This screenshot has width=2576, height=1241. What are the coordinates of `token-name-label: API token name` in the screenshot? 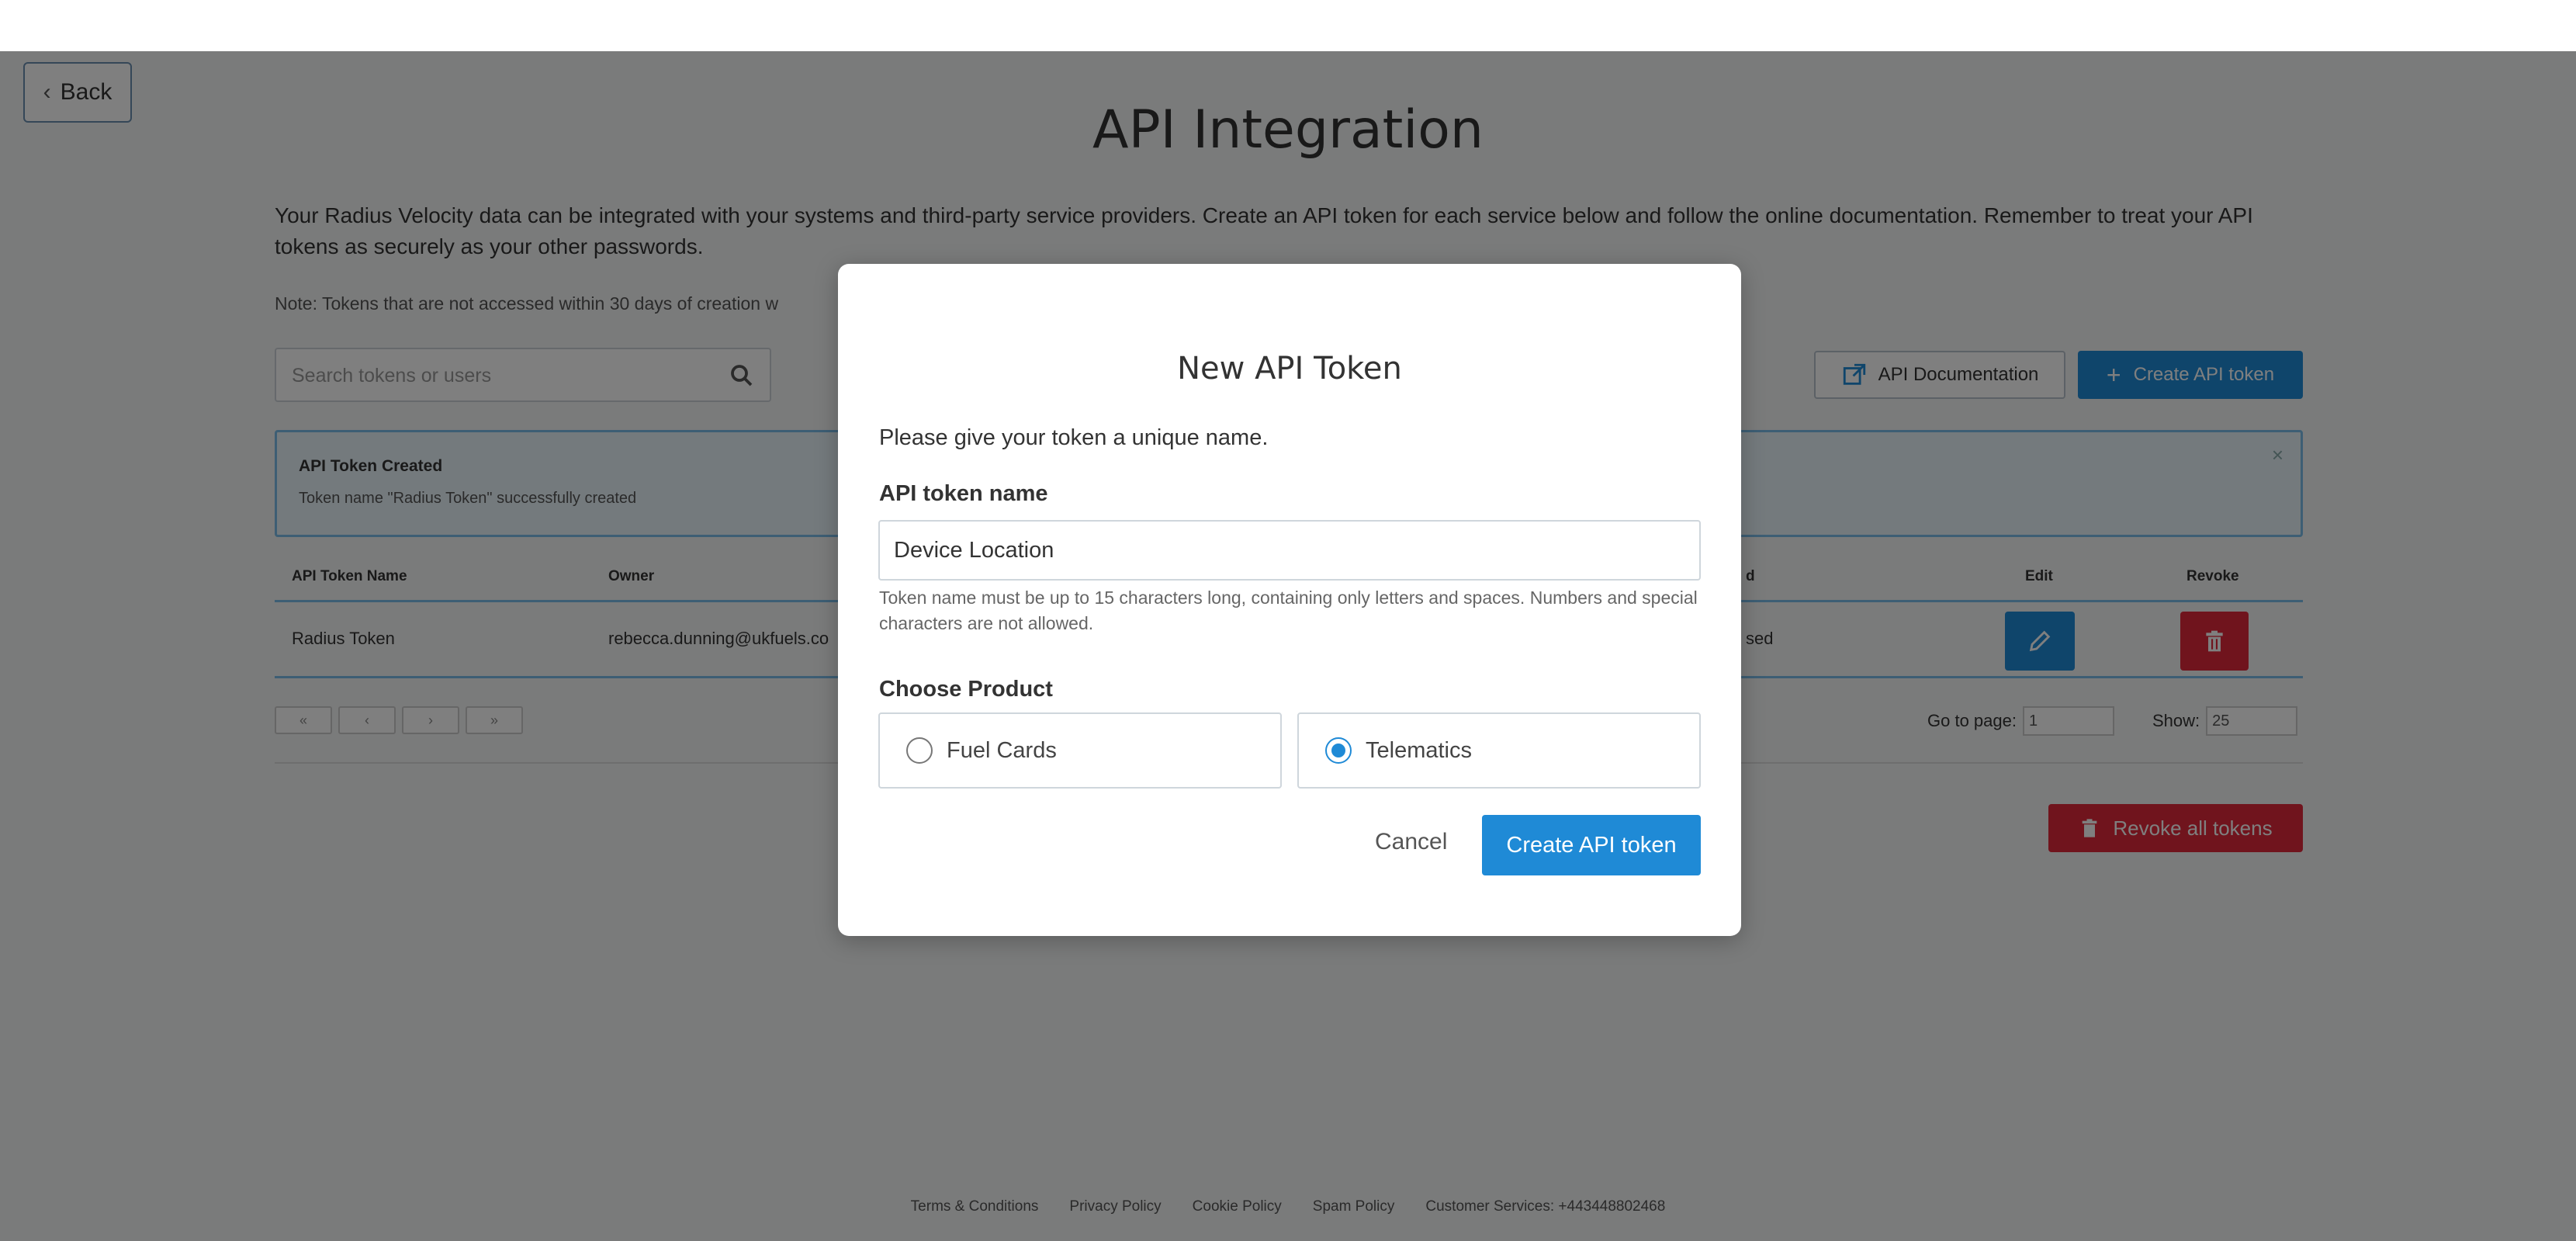 It's located at (964, 493).